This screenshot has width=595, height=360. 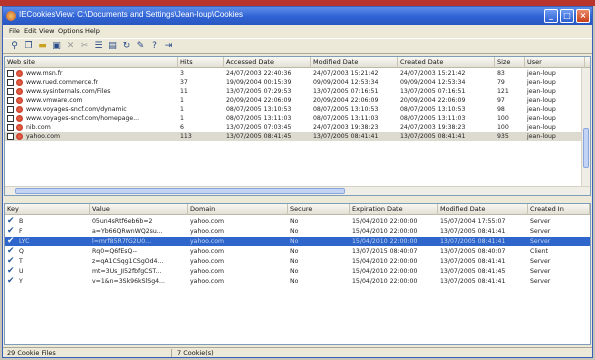 What do you see at coordinates (555, 62) in the screenshot?
I see `col-user: User` at bounding box center [555, 62].